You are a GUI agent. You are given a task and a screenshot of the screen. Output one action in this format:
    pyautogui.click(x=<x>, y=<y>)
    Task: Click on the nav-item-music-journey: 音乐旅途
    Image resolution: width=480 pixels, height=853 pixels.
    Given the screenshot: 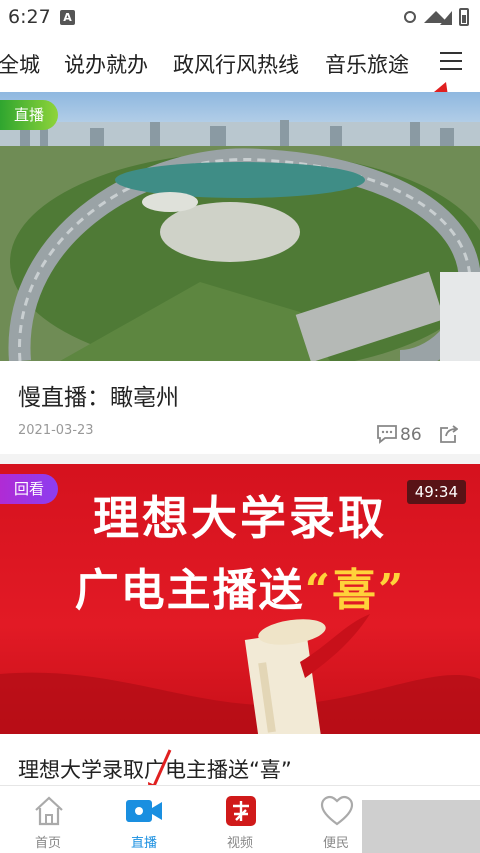 What is the action you would take?
    pyautogui.click(x=367, y=64)
    